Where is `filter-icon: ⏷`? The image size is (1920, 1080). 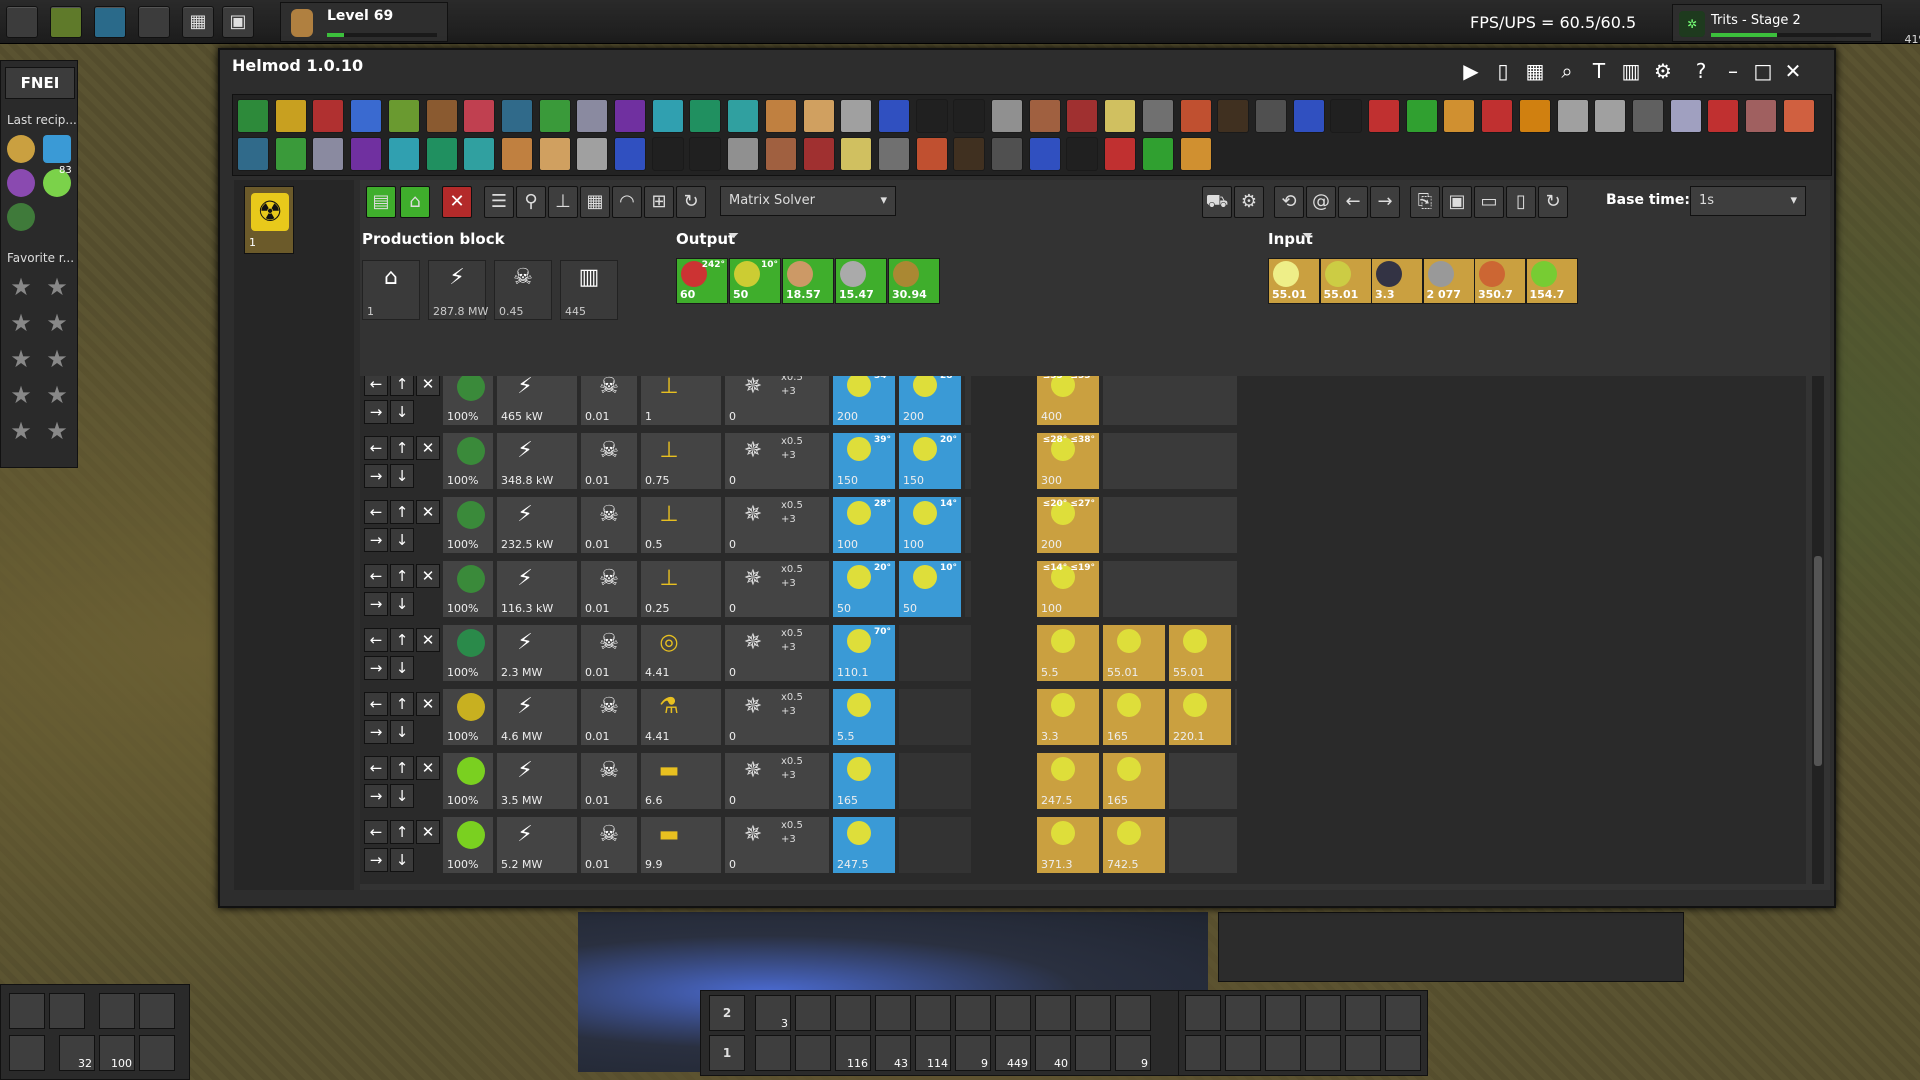
filter-icon: ⏷ is located at coordinates (1312, 238).